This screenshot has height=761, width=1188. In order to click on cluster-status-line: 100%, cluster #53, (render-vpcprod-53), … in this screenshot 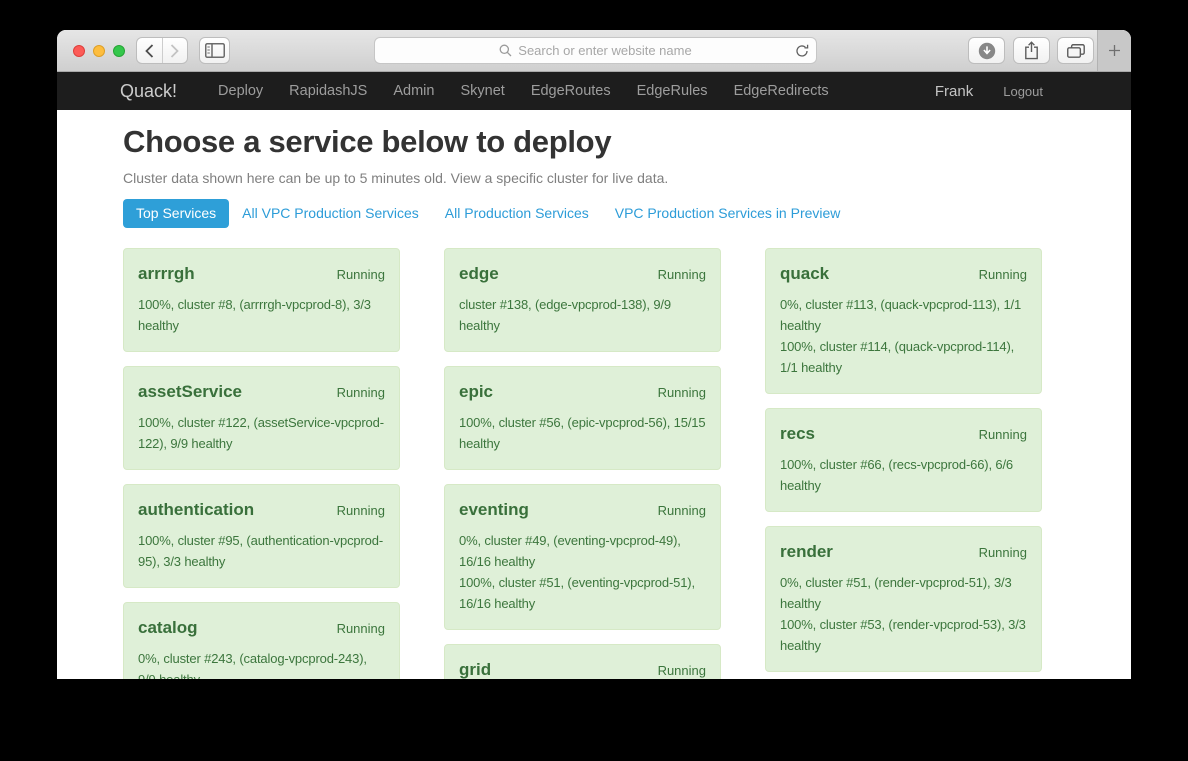, I will do `click(903, 635)`.